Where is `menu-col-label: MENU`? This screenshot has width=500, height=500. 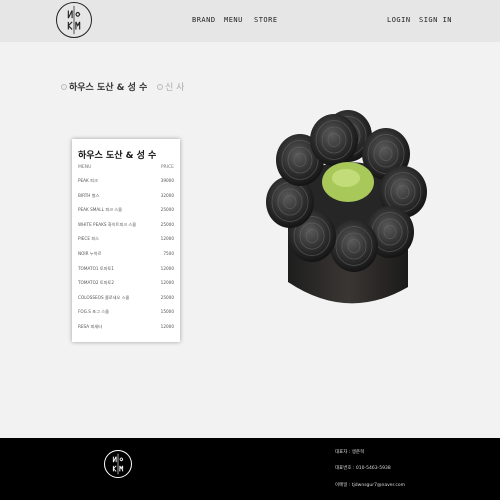 menu-col-label: MENU is located at coordinates (85, 167).